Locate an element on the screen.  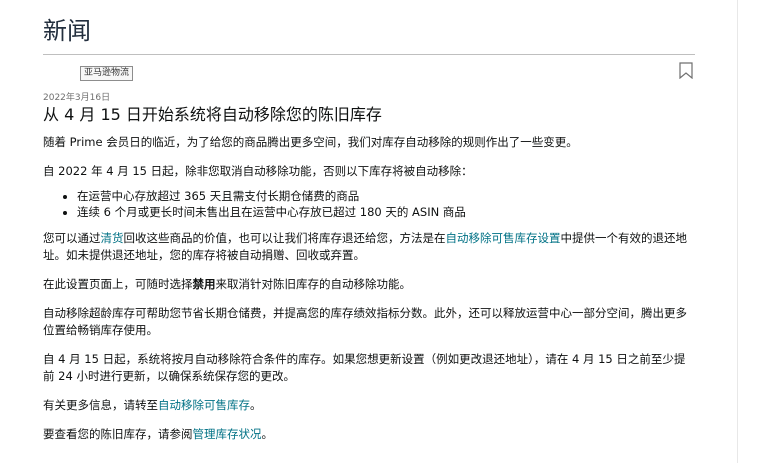
text-segment: 有关更多信息，请转至 is located at coordinates (100, 405).